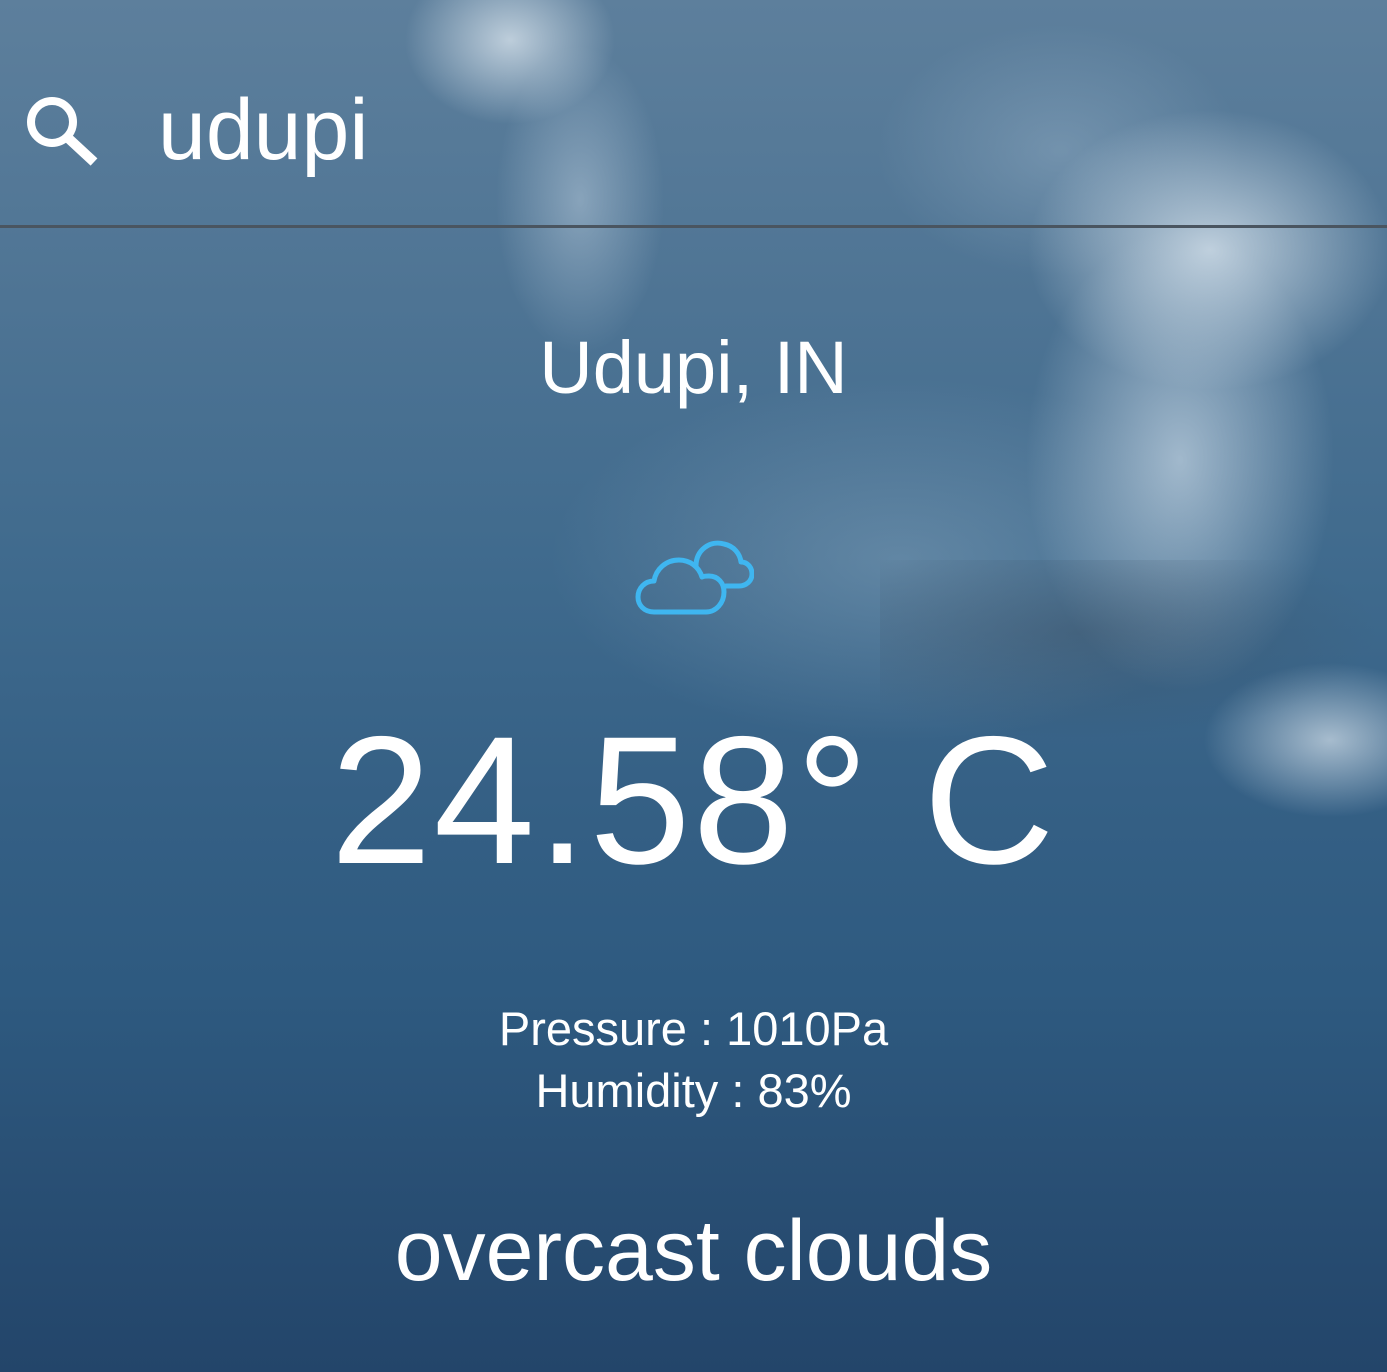  Describe the element at coordinates (693, 1060) in the screenshot. I see `weather-details: Pressure : 1010Pa Humidity : 83%` at that location.